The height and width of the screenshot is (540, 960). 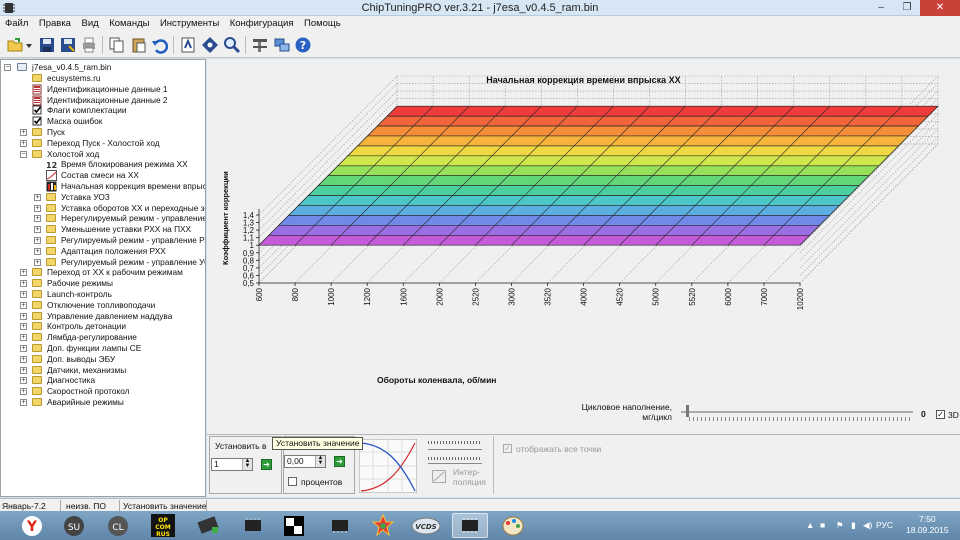 What do you see at coordinates (104, 208) in the screenshot?
I see `tree-item: + Уставка оборотов ХХ и переходные зоны` at bounding box center [104, 208].